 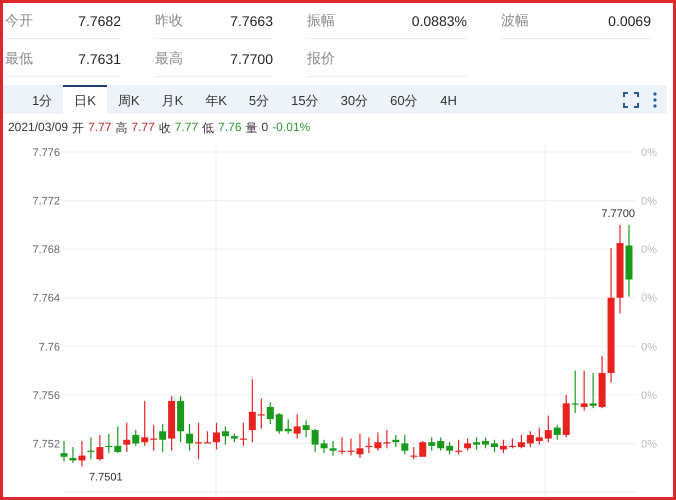 What do you see at coordinates (78, 128) in the screenshot?
I see `ohlc-label: 开` at bounding box center [78, 128].